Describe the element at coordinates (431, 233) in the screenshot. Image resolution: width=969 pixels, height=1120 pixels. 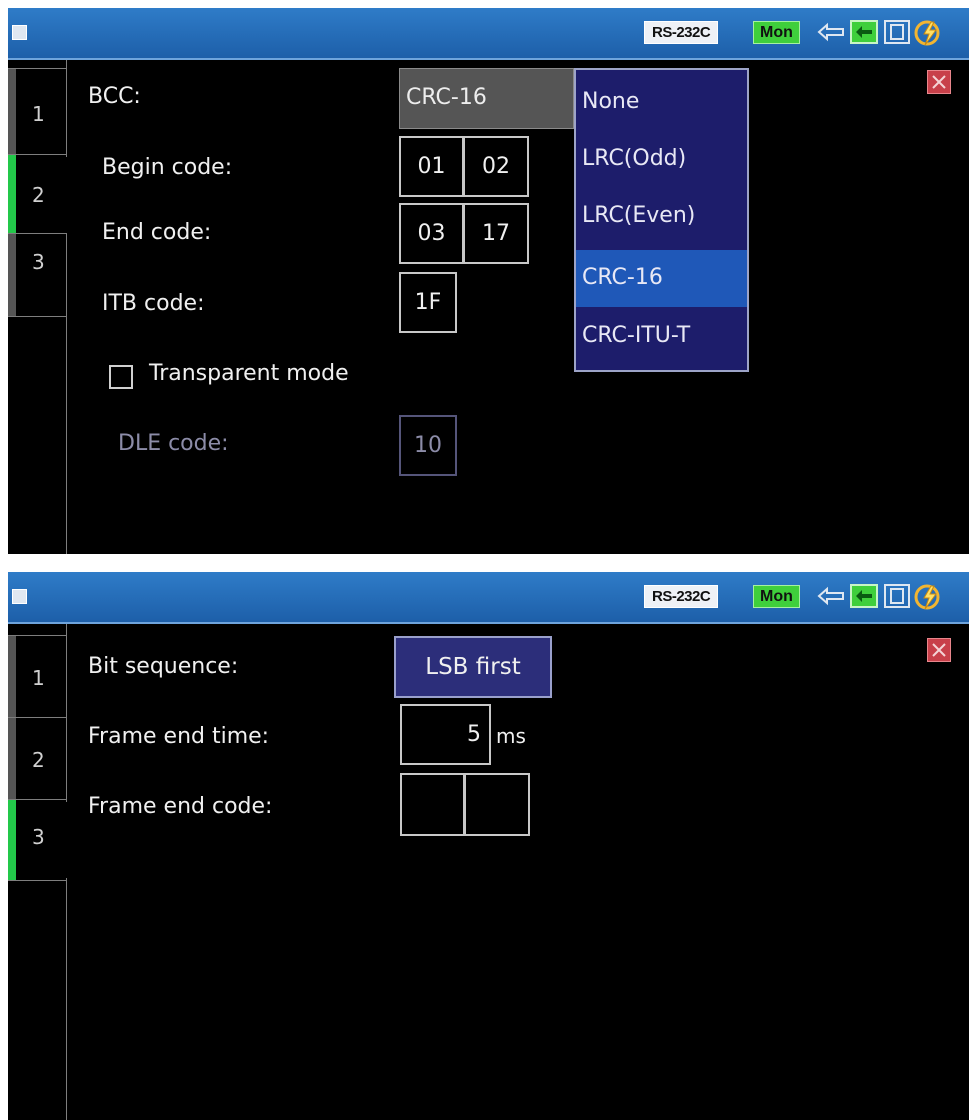
I see `end-code-field-1: 03` at that location.